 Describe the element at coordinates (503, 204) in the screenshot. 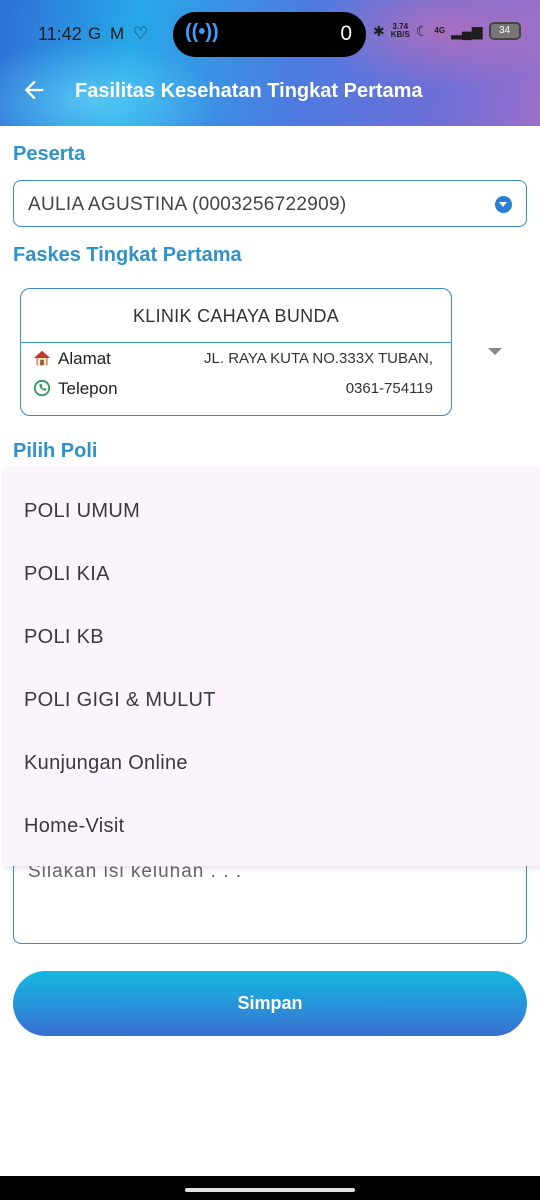

I see `dropdown-caret-icon` at that location.